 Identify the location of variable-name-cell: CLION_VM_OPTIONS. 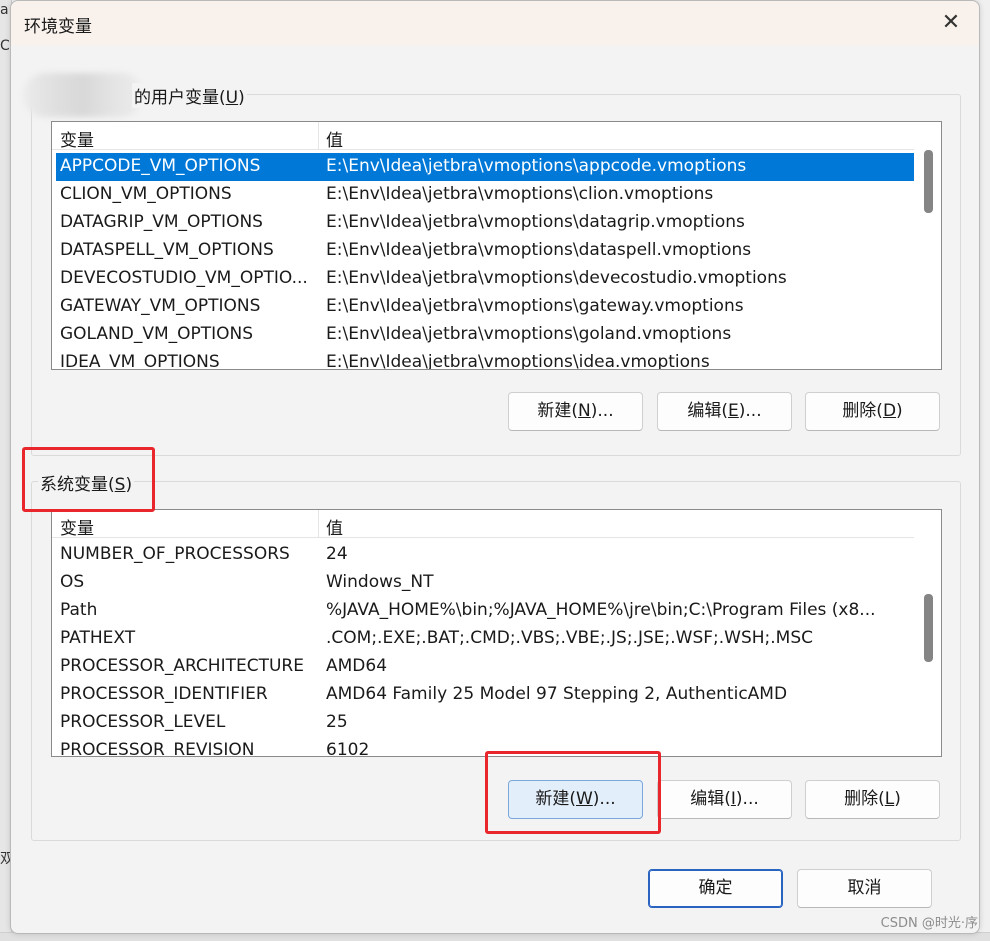
(146, 194).